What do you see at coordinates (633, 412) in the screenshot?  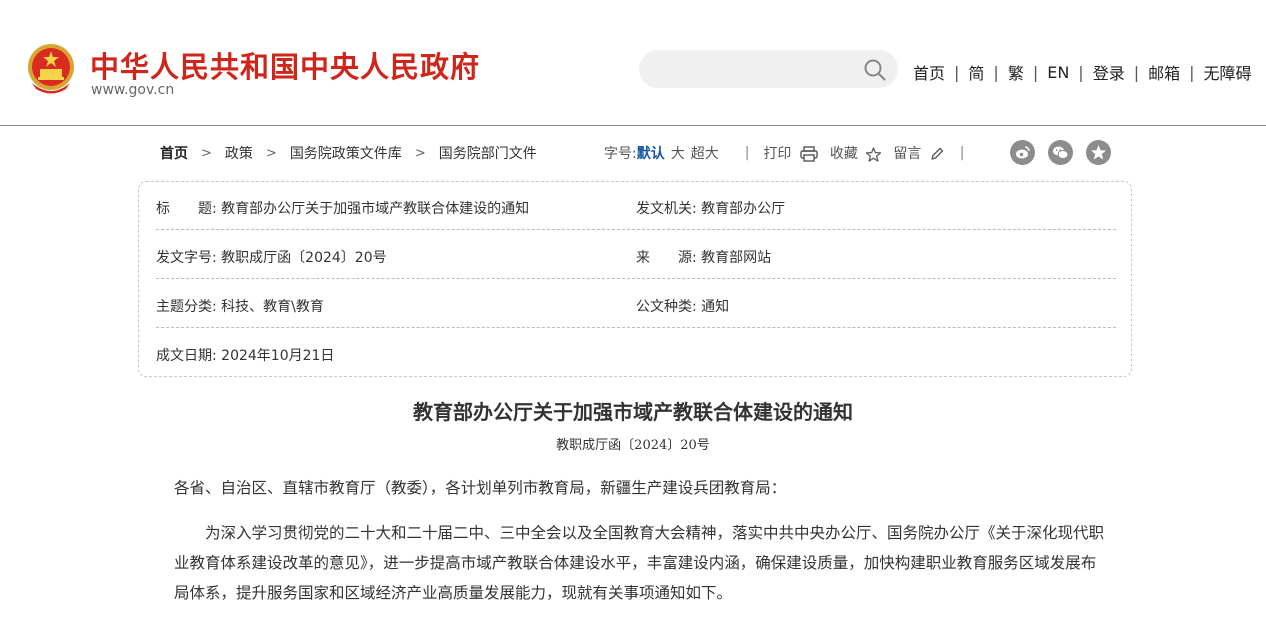 I see `article-title: 教育部办公厅关于加强市域产教联合体建设的通知` at bounding box center [633, 412].